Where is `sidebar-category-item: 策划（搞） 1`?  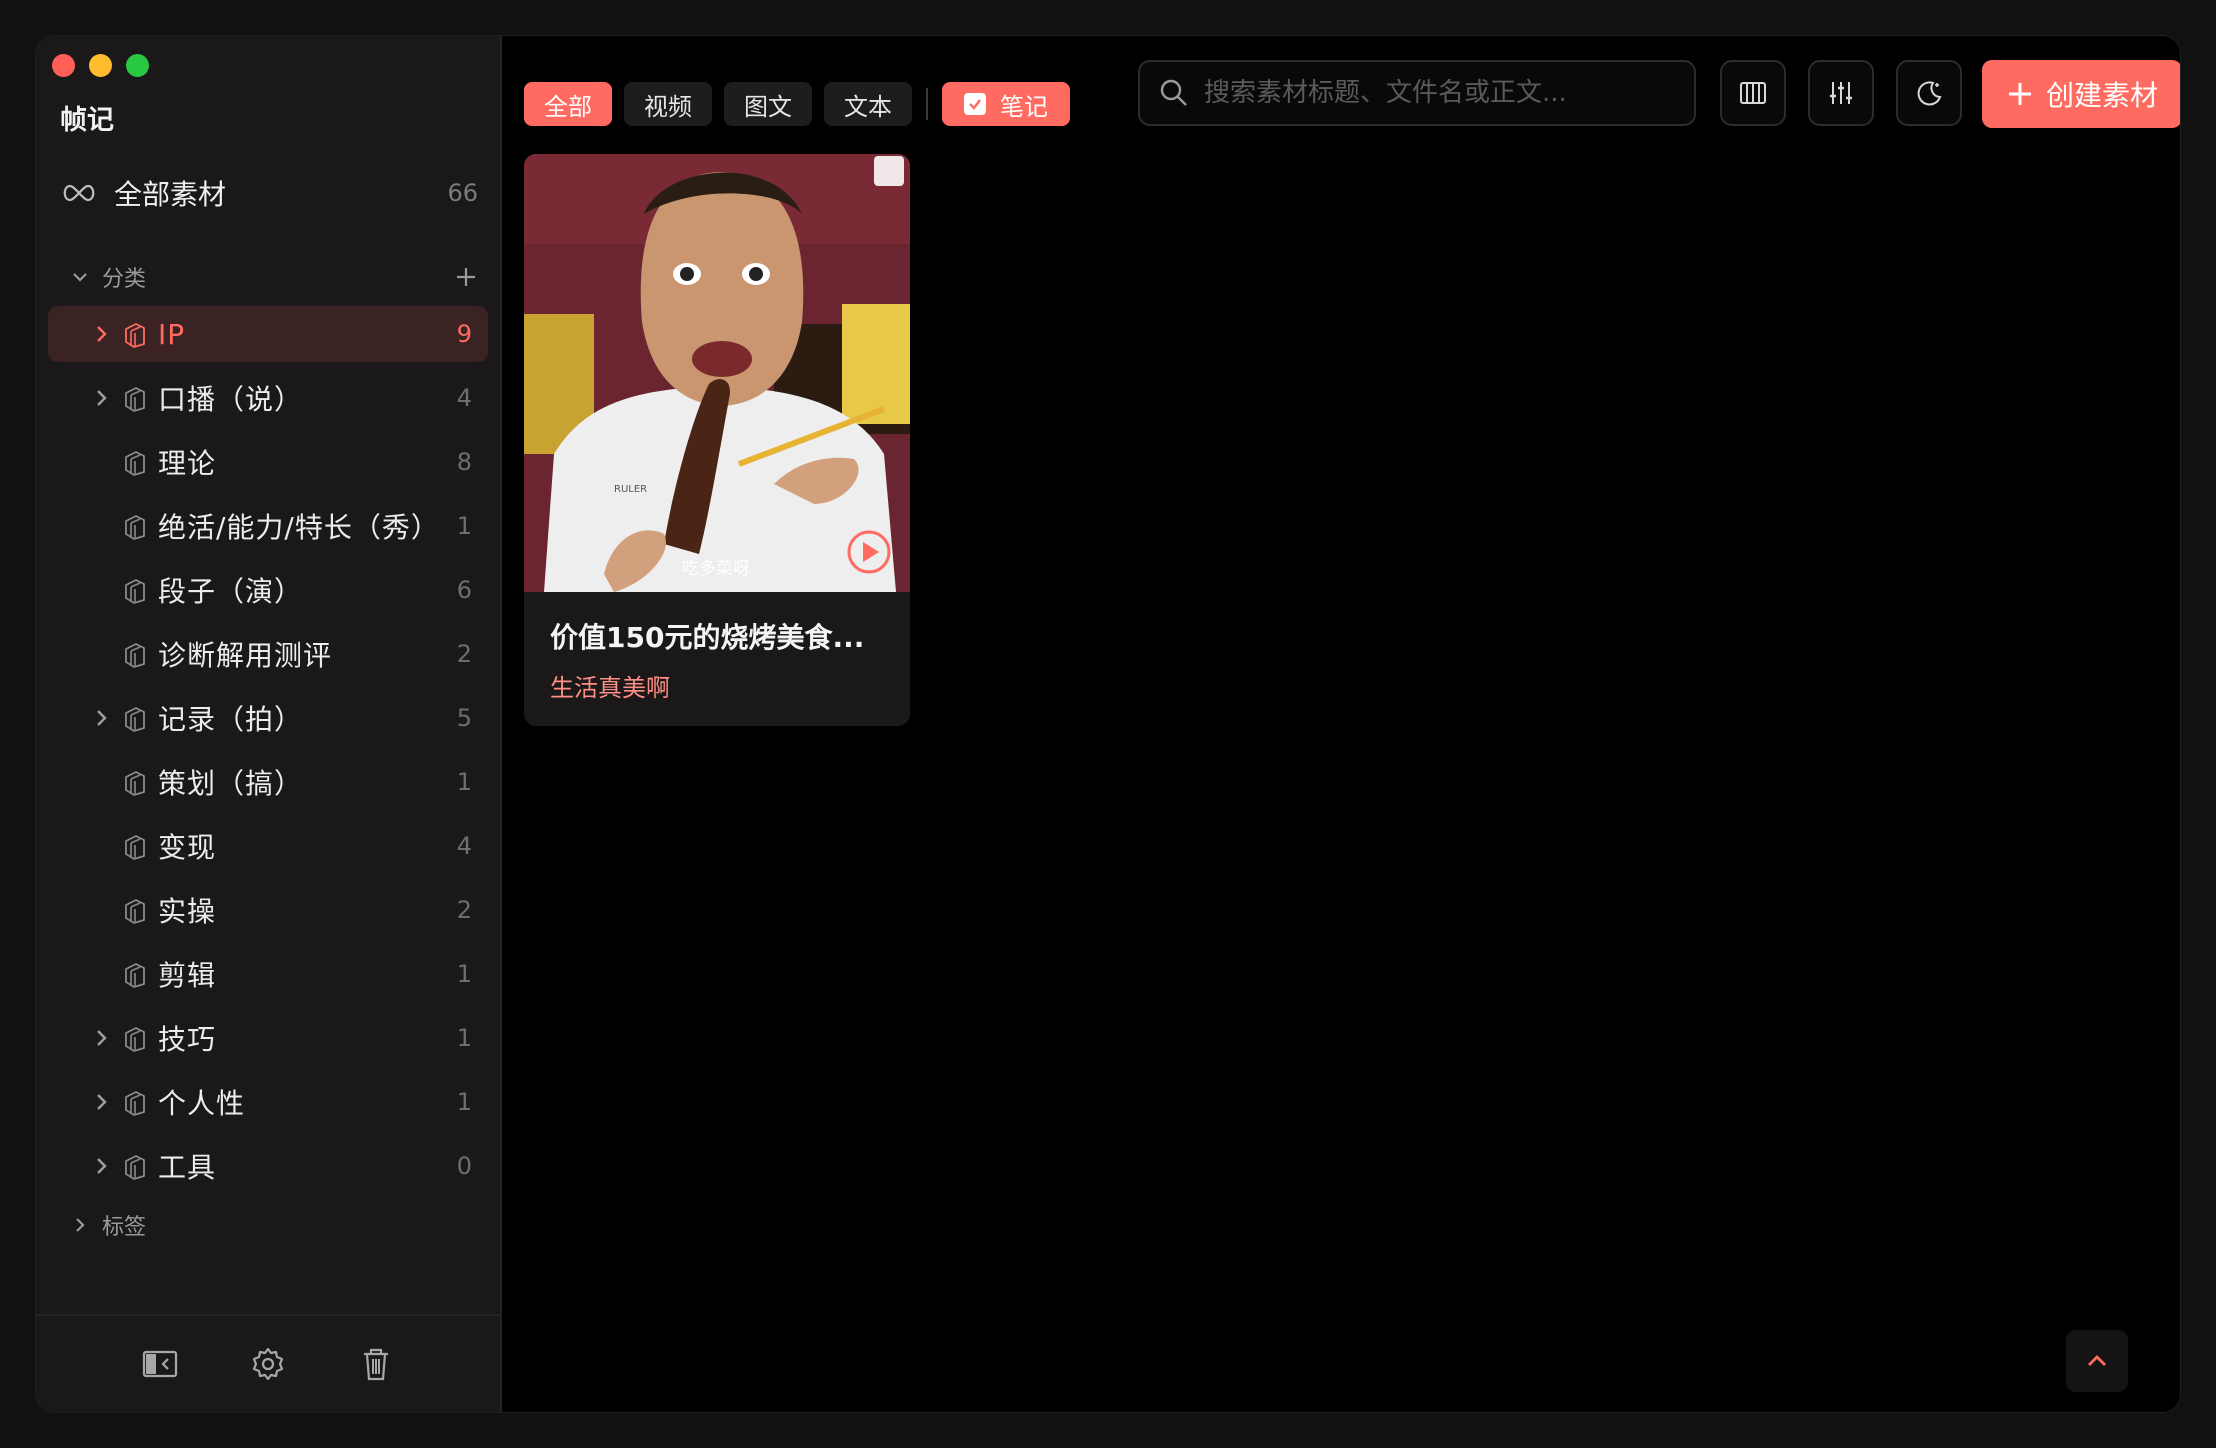
sidebar-category-item: 策划（搞） 1 is located at coordinates (268, 782).